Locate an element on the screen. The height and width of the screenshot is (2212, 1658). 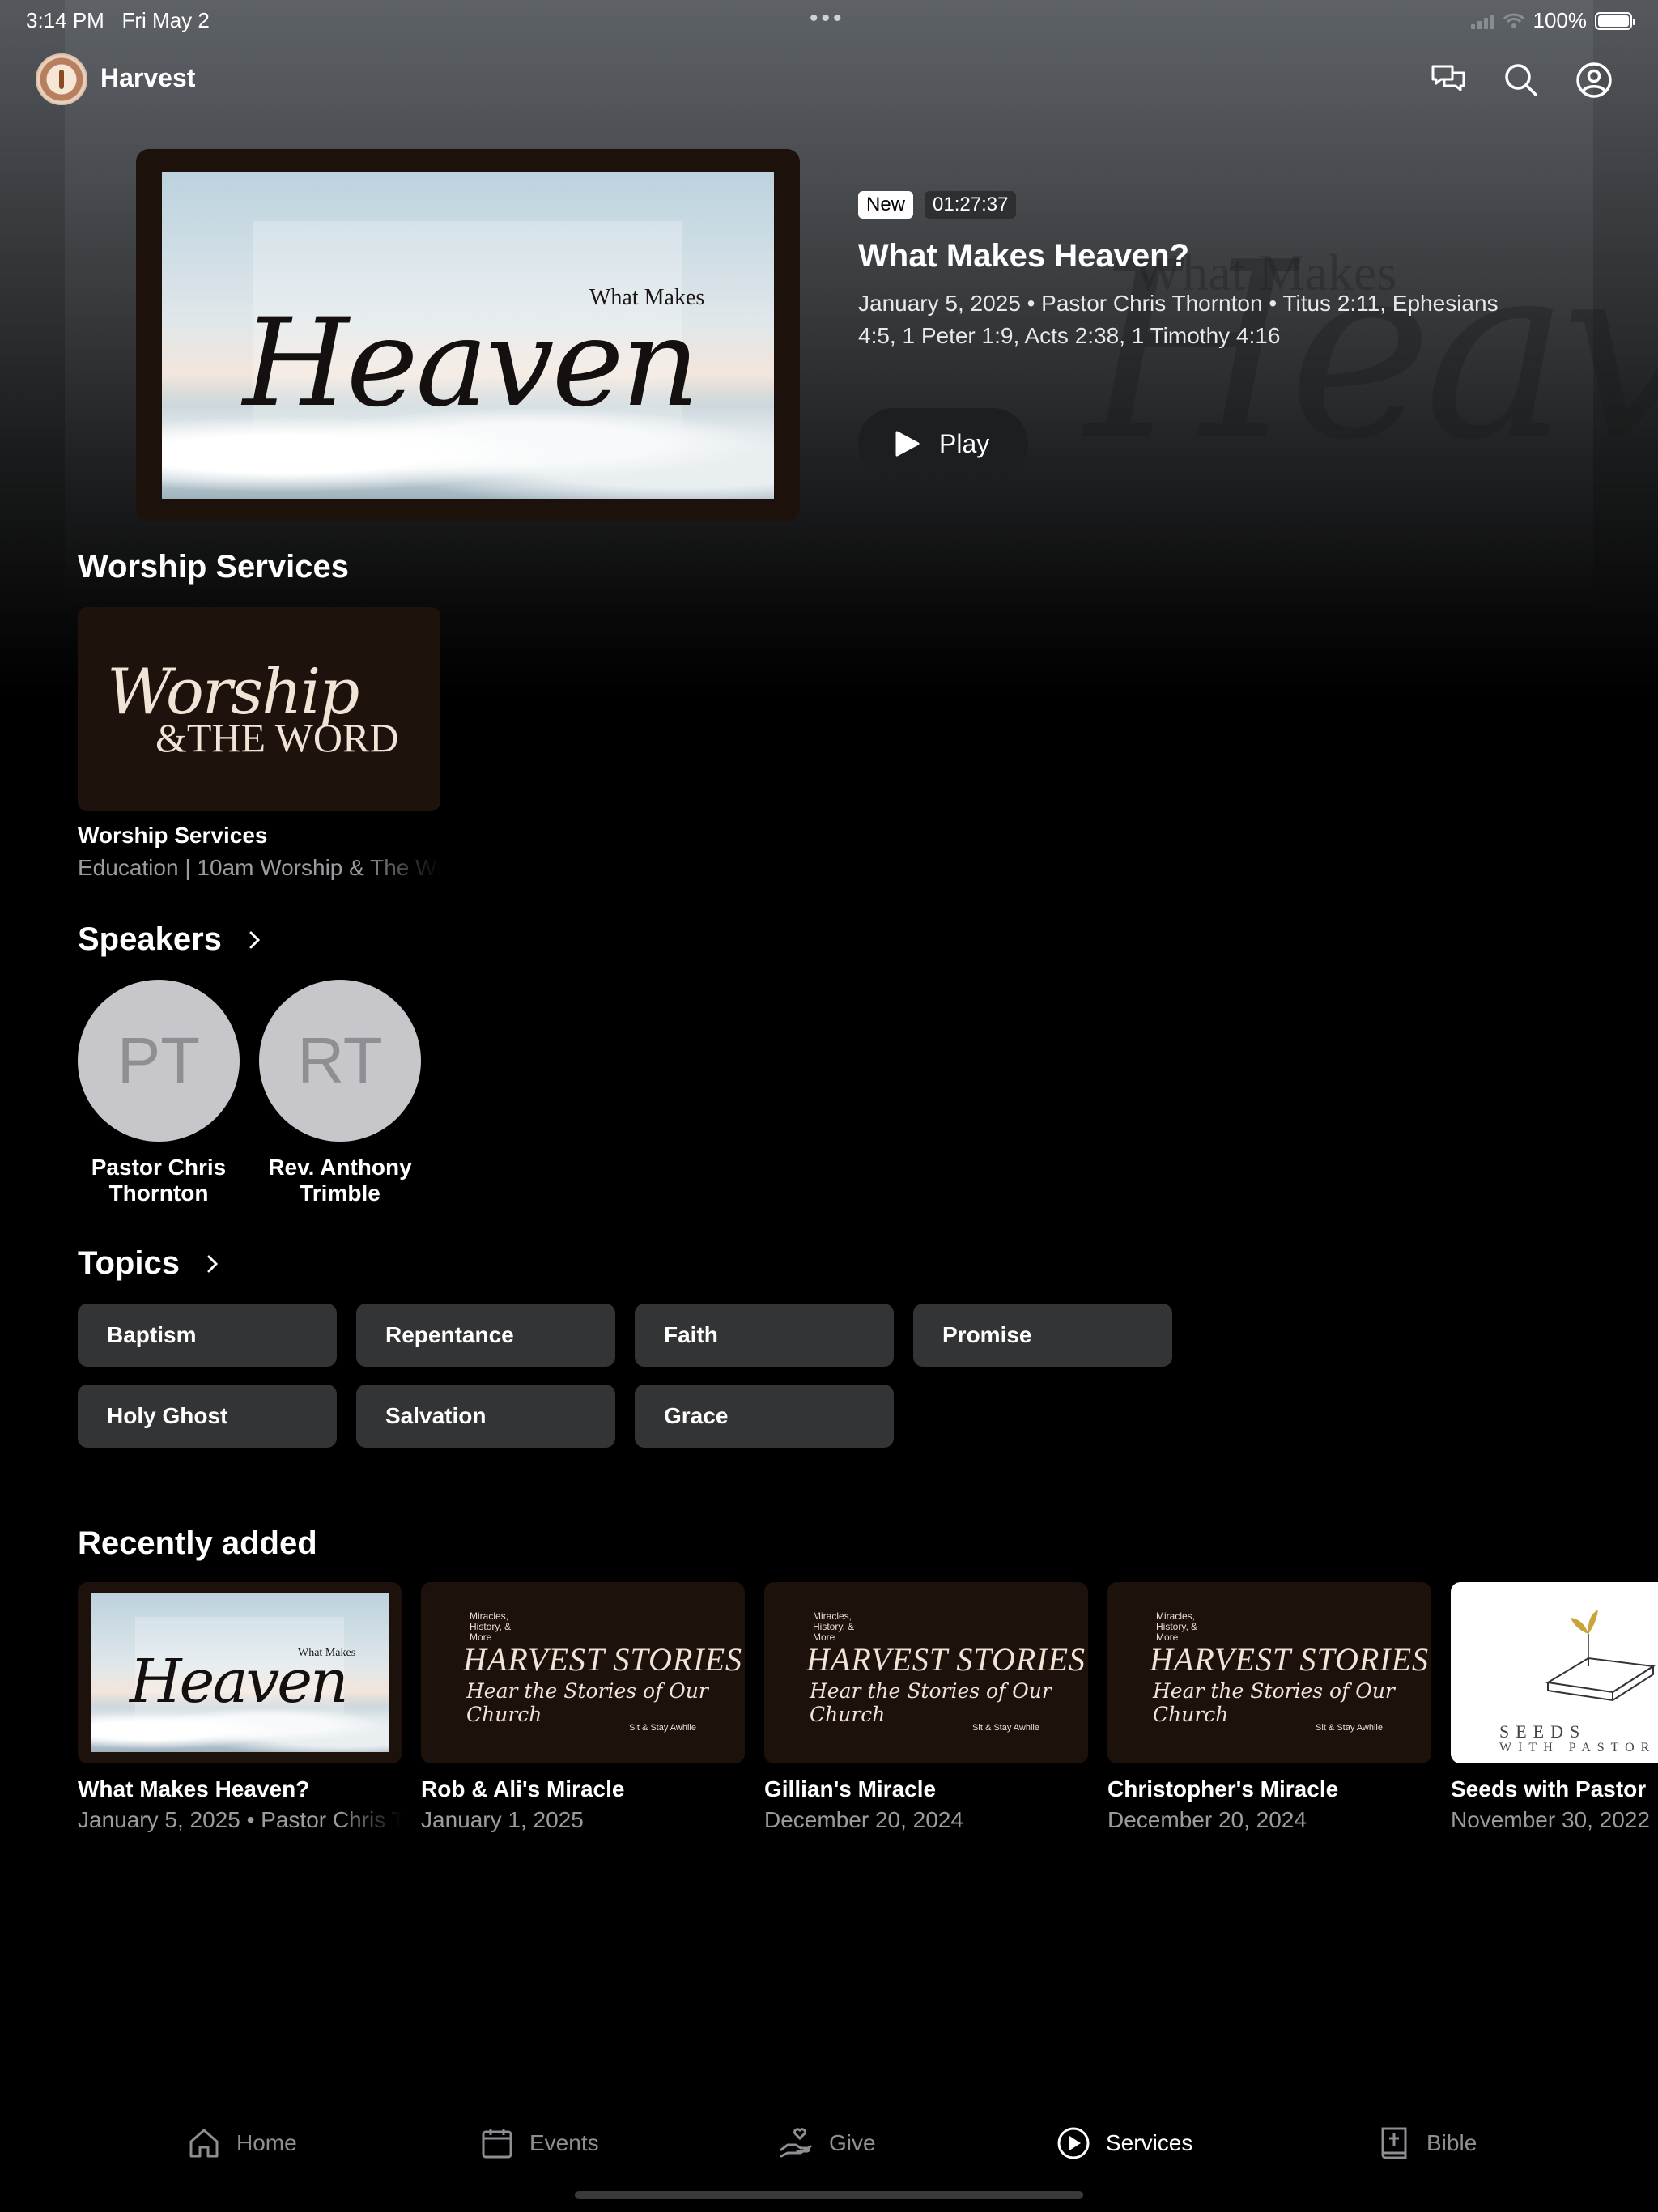
recent-date: December 20, 2024 is located at coordinates (1207, 1820).